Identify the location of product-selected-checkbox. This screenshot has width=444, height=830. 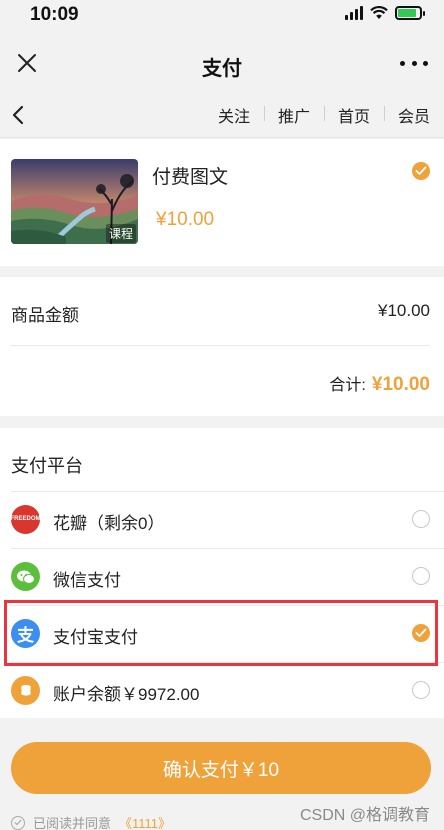
(421, 171).